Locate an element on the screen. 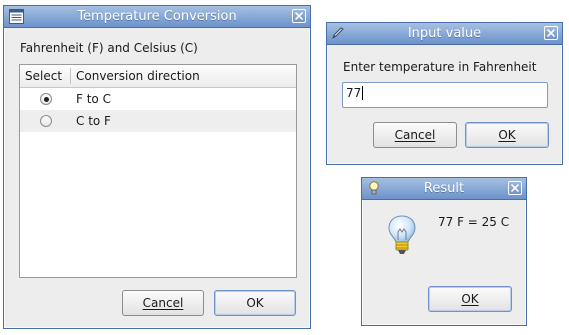 The height and width of the screenshot is (335, 569). result-message: 77 F = 25 C is located at coordinates (474, 222).